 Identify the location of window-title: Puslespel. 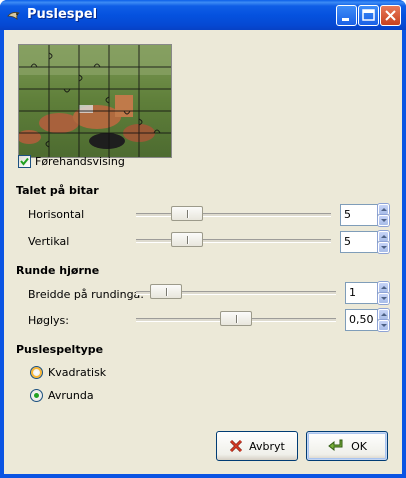
(62, 14).